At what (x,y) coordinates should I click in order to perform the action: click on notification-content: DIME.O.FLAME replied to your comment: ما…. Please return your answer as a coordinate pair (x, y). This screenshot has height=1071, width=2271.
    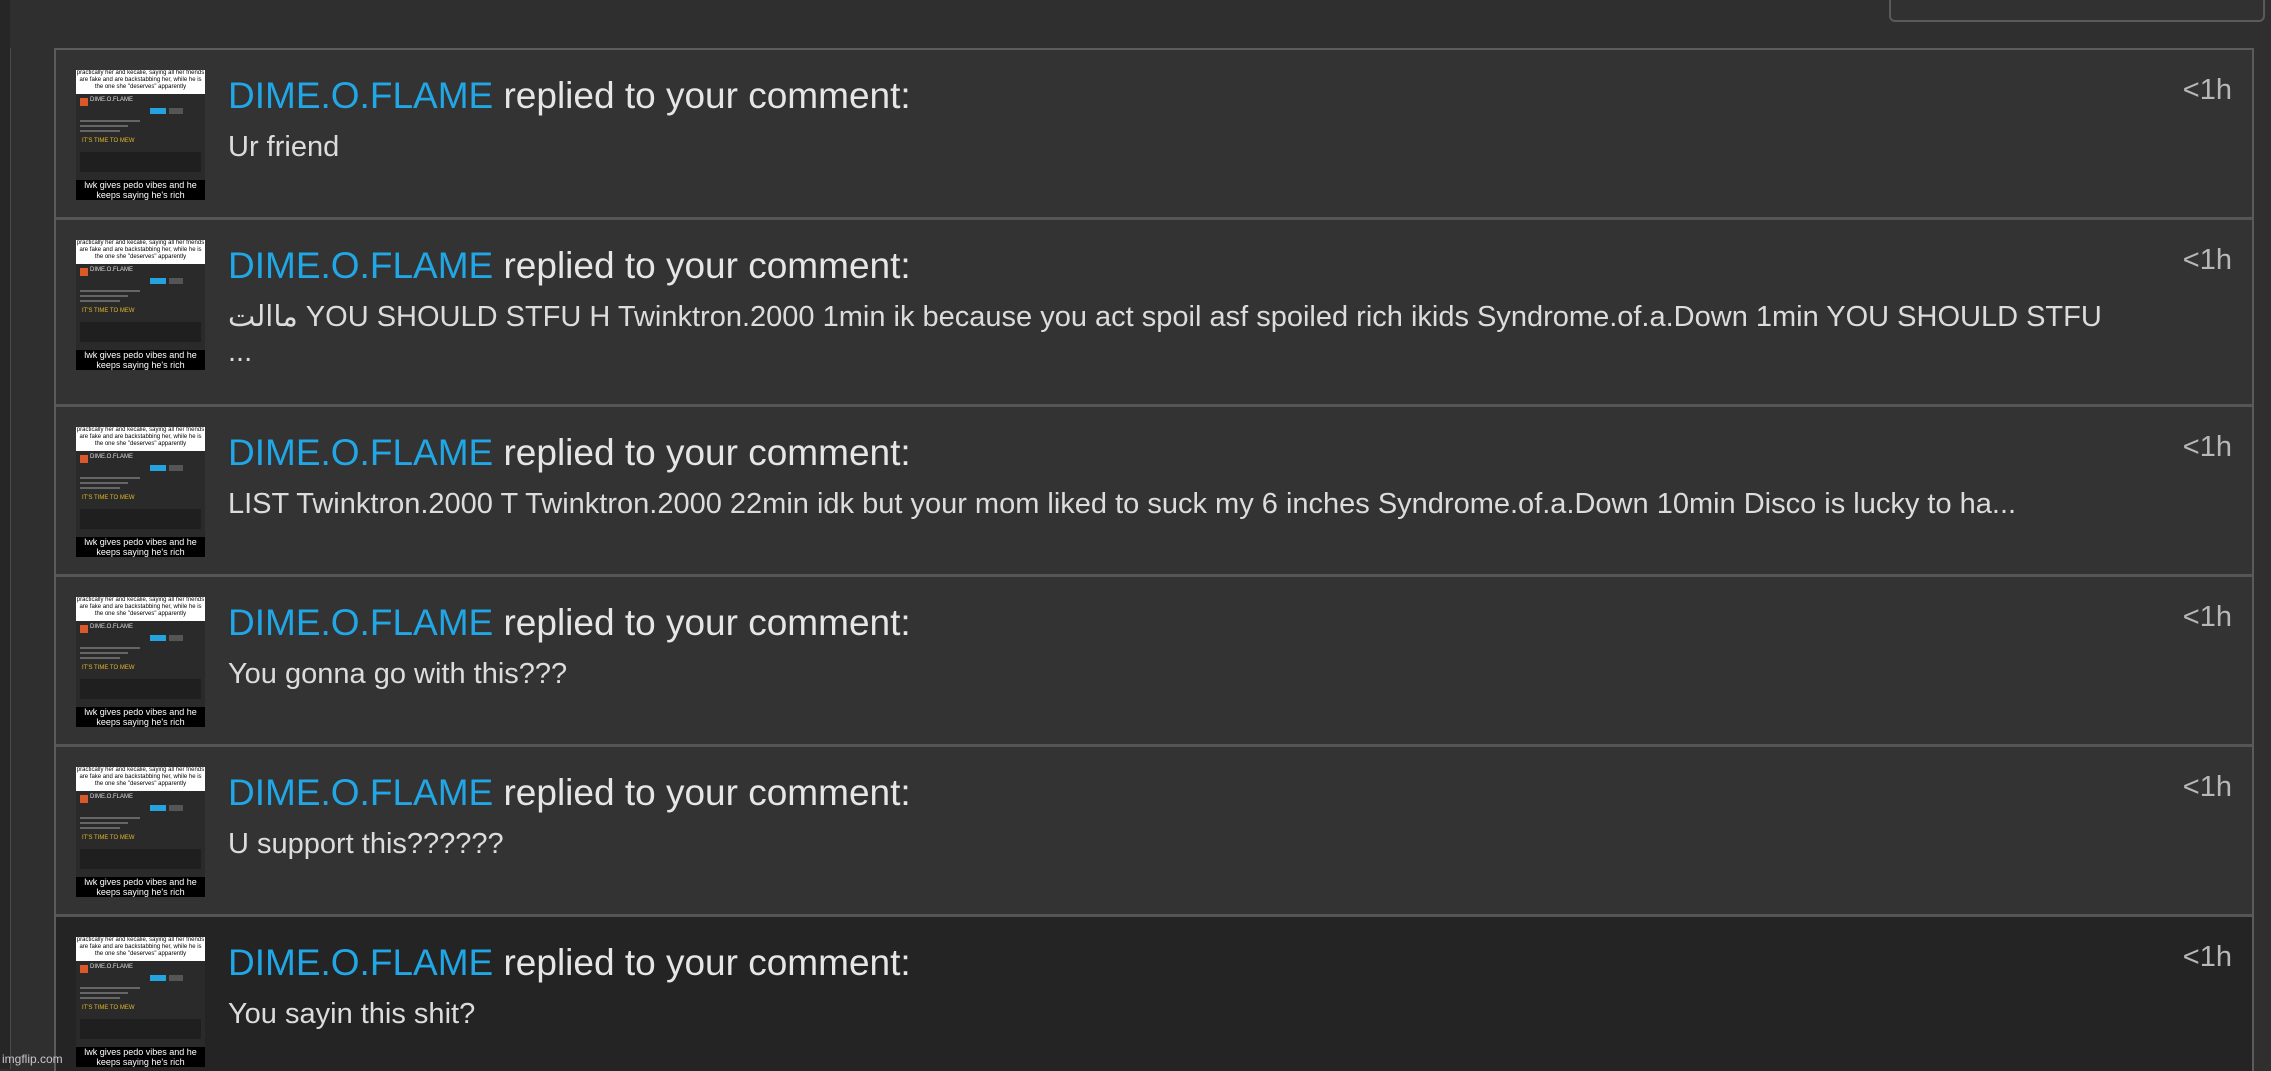
    Looking at the image, I should click on (1180, 307).